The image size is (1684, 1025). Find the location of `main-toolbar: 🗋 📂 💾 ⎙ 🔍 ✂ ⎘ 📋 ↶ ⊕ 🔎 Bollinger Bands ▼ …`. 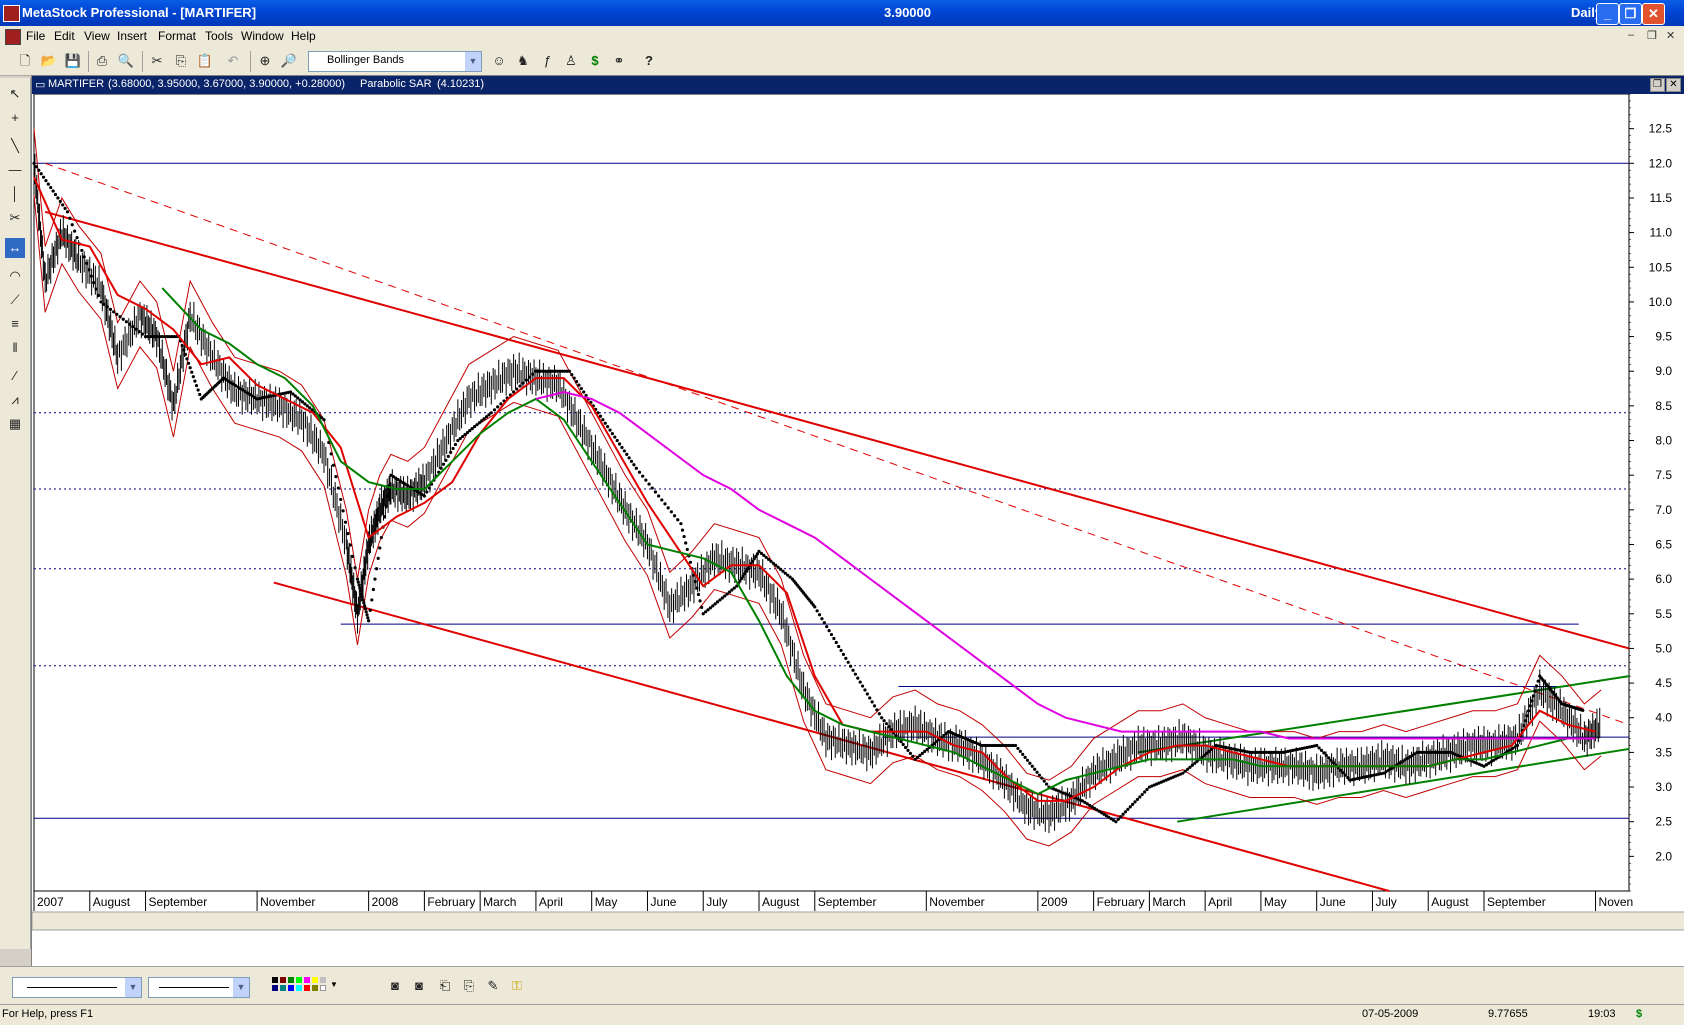

main-toolbar: 🗋 📂 💾 ⎙ 🔍 ✂ ⎘ 📋 ↶ ⊕ 🔎 Bollinger Bands ▼ … is located at coordinates (842, 61).